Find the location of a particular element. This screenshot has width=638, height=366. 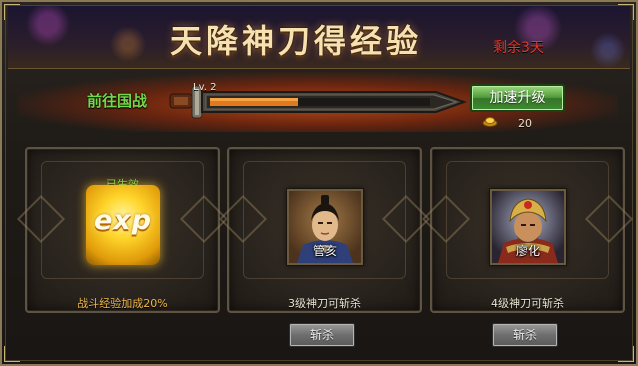

sword-level-label: Lv. 2 is located at coordinates (205, 87).